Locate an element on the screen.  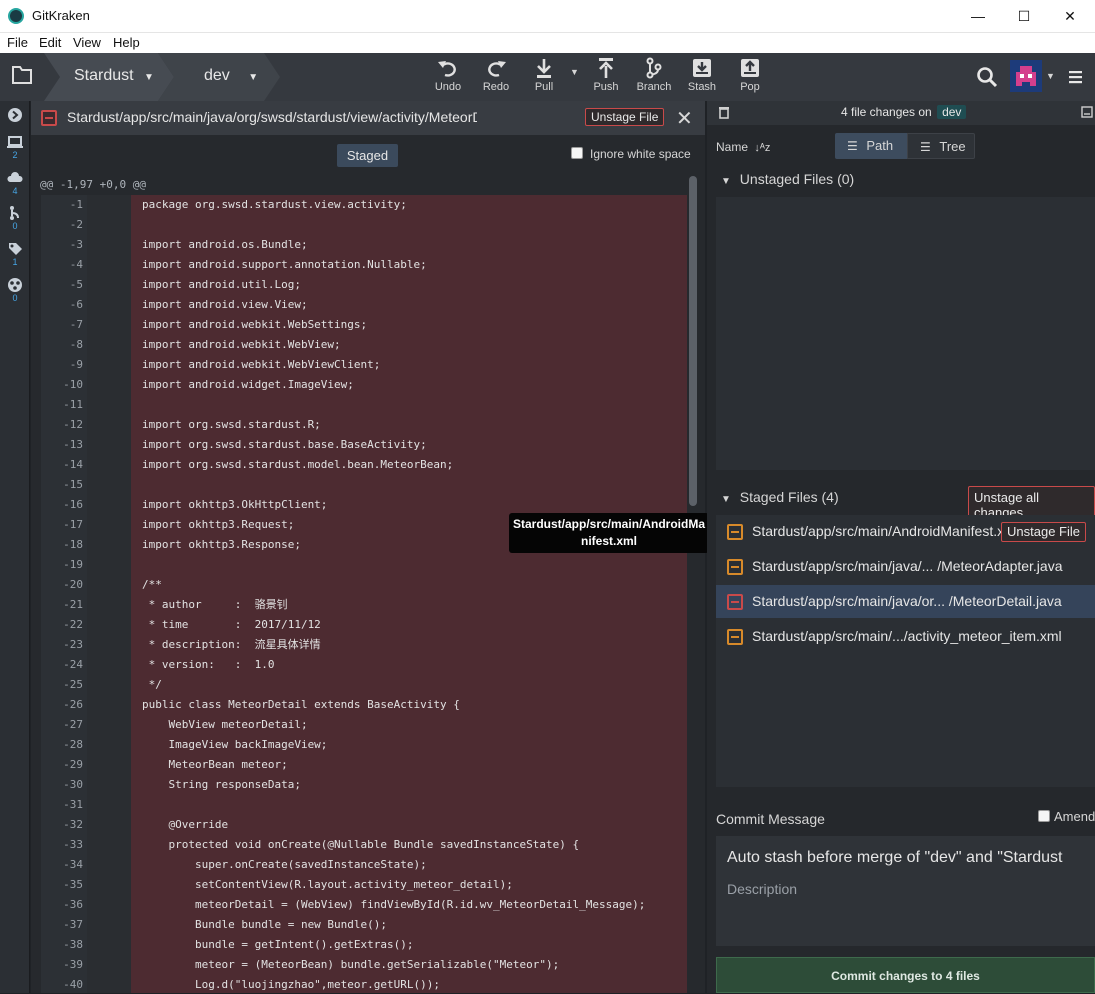
line-code: * author : 骆景钊 is located at coordinates (215, 604).